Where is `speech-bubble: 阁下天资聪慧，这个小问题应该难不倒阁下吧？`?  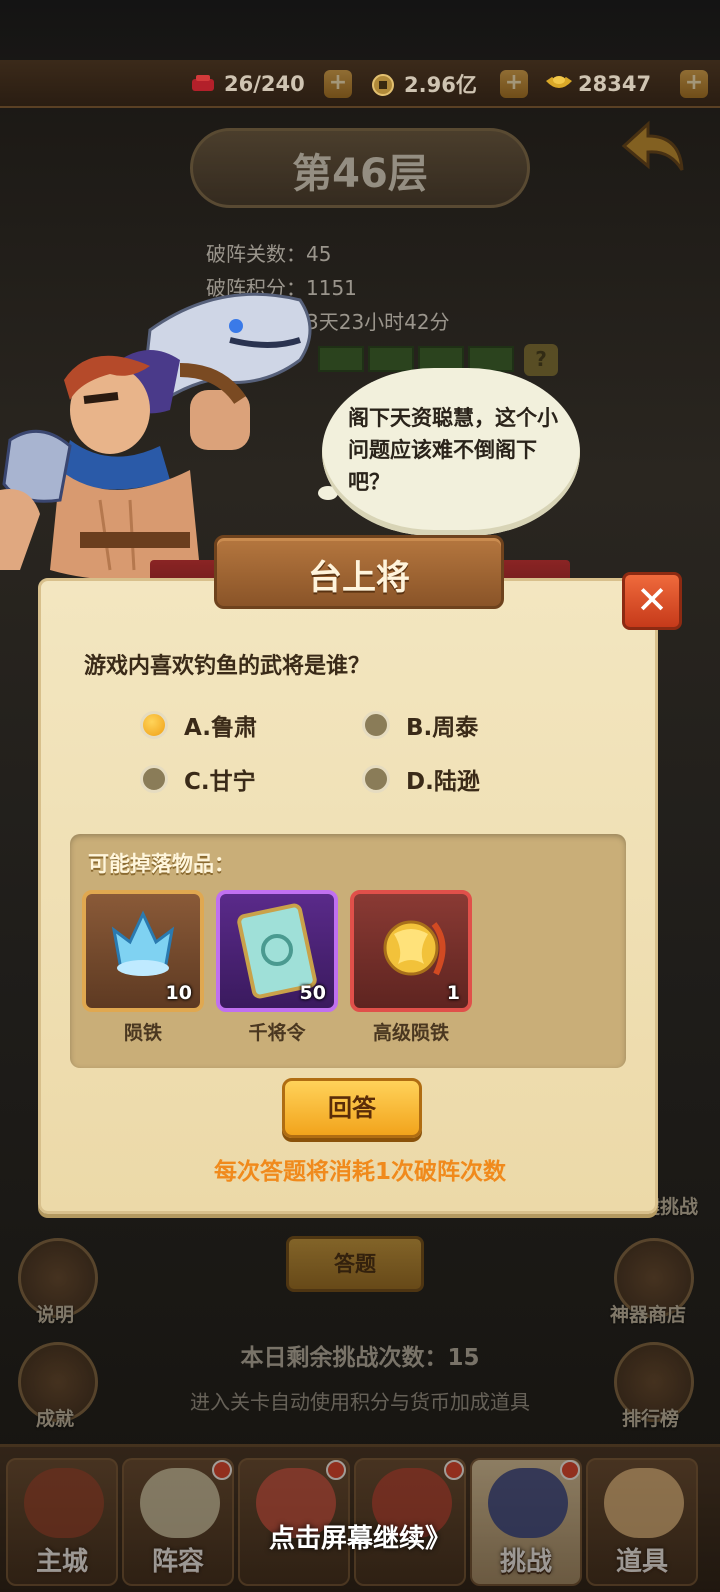 speech-bubble: 阁下天资聪慧，这个小问题应该难不倒阁下吧？ is located at coordinates (451, 452).